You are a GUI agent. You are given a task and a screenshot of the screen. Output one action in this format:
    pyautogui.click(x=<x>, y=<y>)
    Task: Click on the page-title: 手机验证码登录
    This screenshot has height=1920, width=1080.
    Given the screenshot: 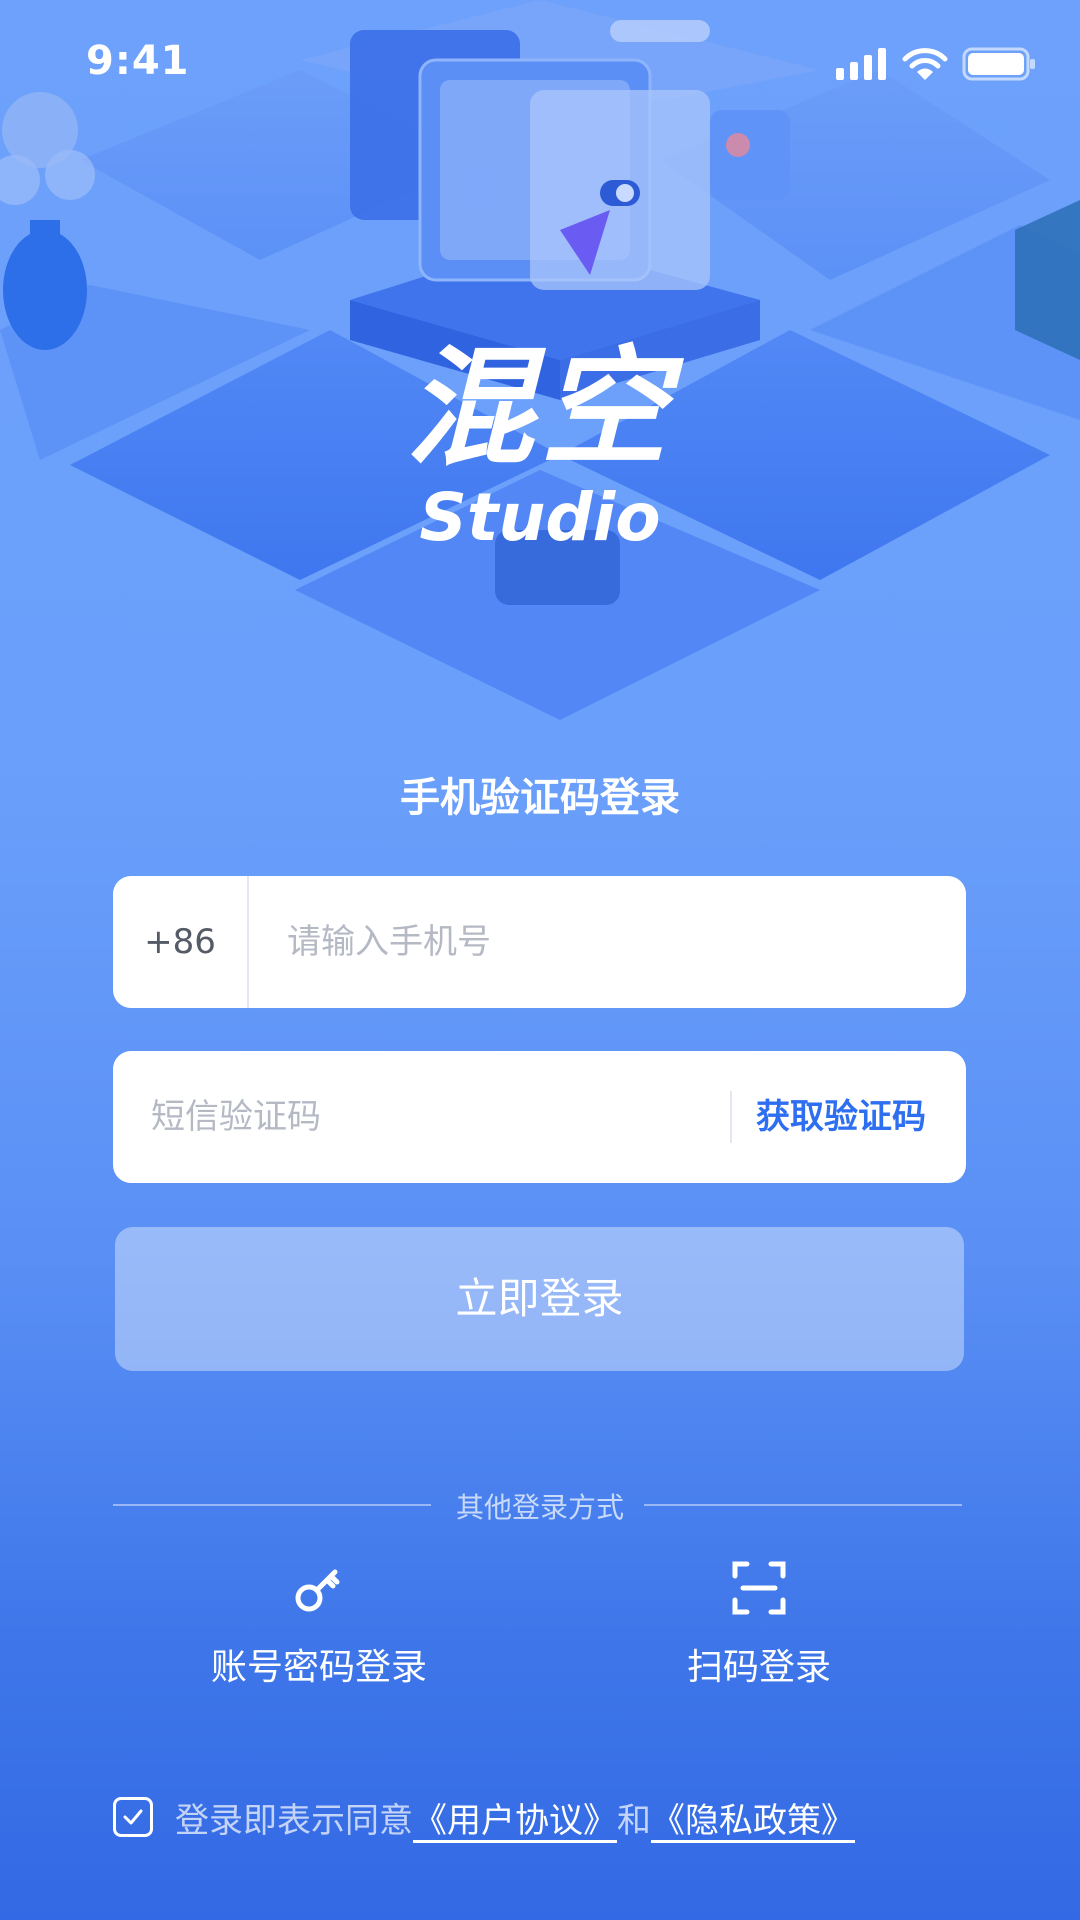 What is the action you would take?
    pyautogui.click(x=540, y=798)
    